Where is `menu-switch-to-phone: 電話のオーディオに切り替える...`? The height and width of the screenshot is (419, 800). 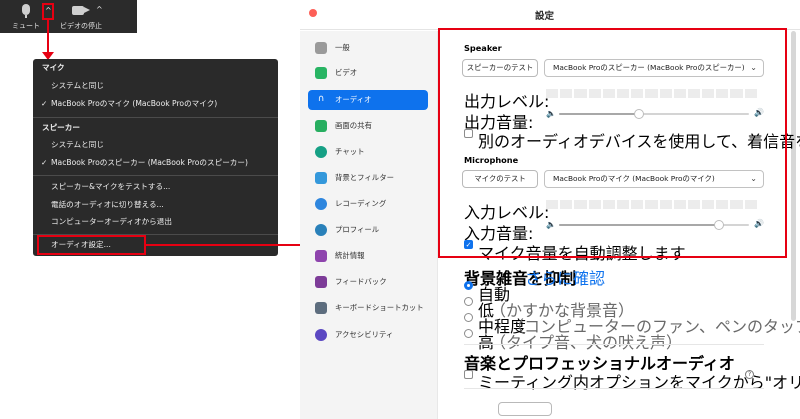
menu-switch-to-phone: 電話のオーディオに切り替える... is located at coordinates (164, 205).